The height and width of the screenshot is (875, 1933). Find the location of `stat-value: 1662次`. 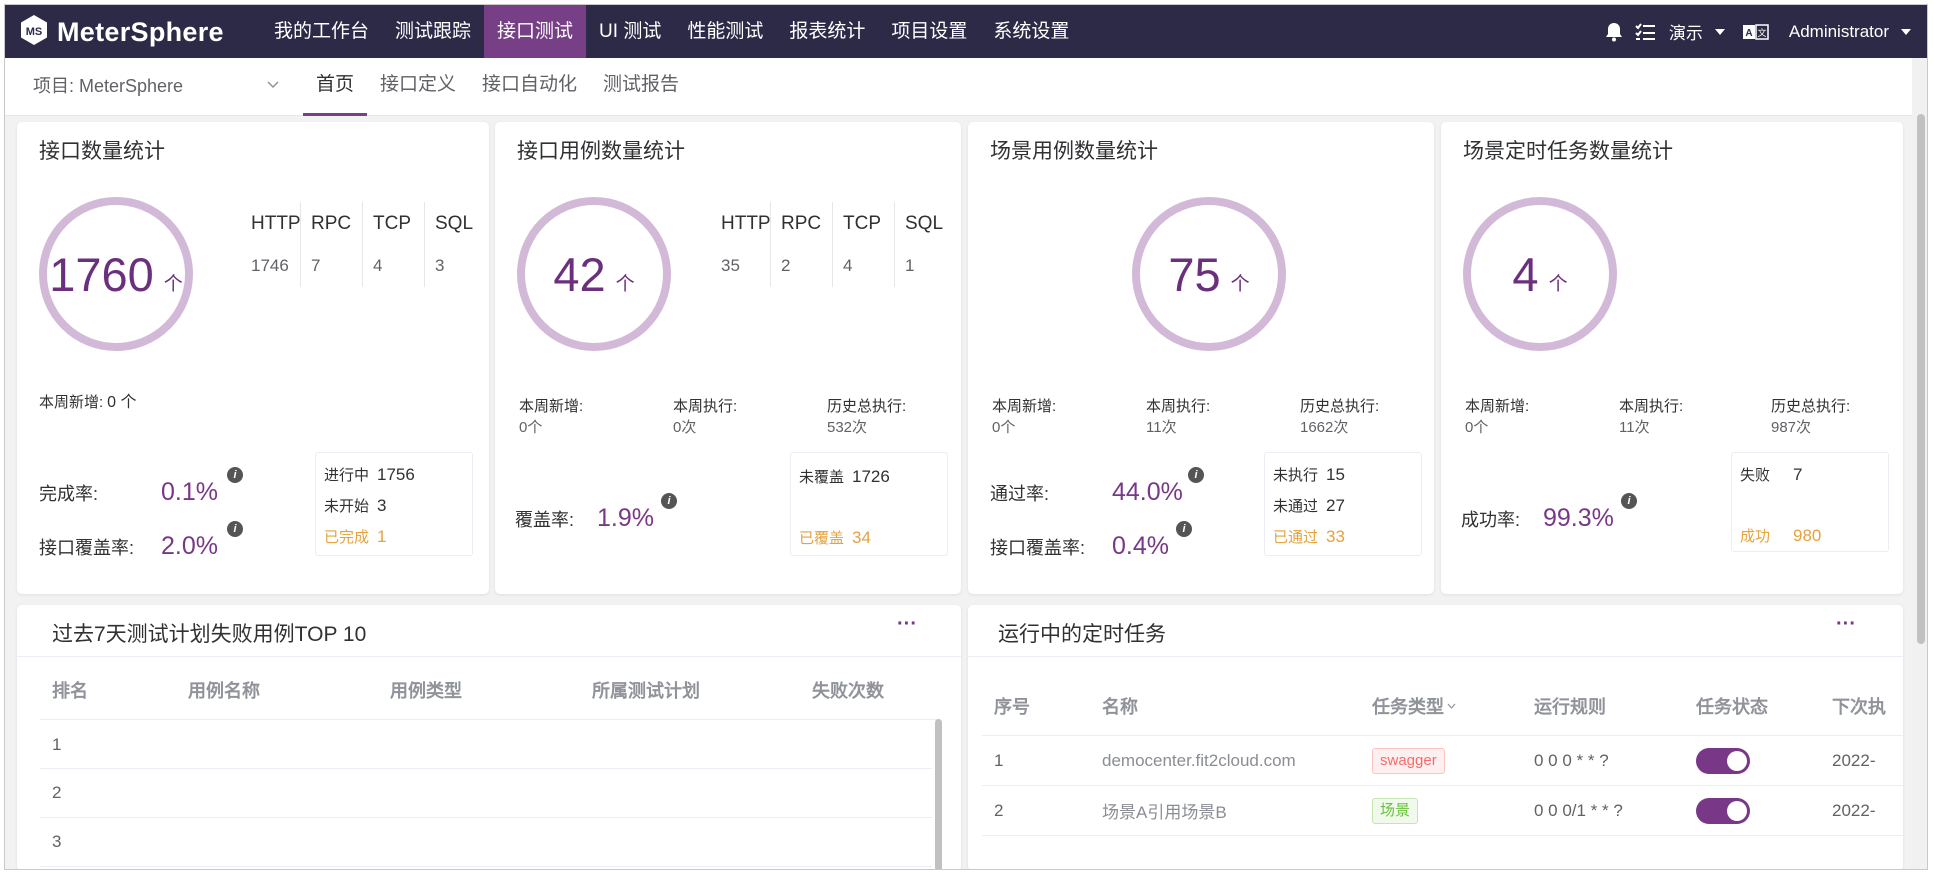

stat-value: 1662次 is located at coordinates (1324, 427).